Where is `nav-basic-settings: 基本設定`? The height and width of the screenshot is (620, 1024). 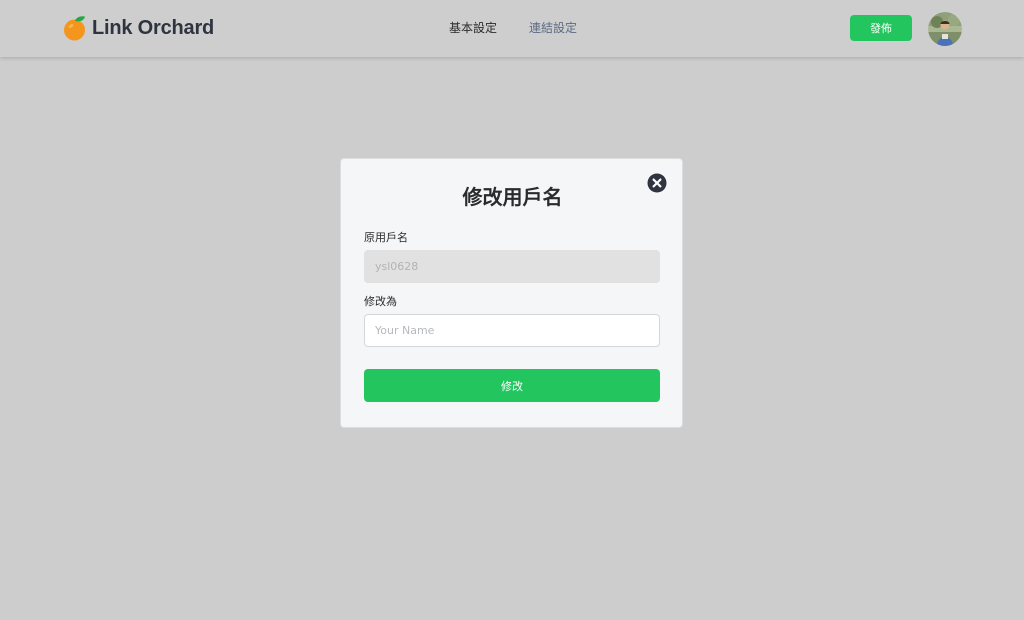
nav-basic-settings: 基本設定 is located at coordinates (473, 28).